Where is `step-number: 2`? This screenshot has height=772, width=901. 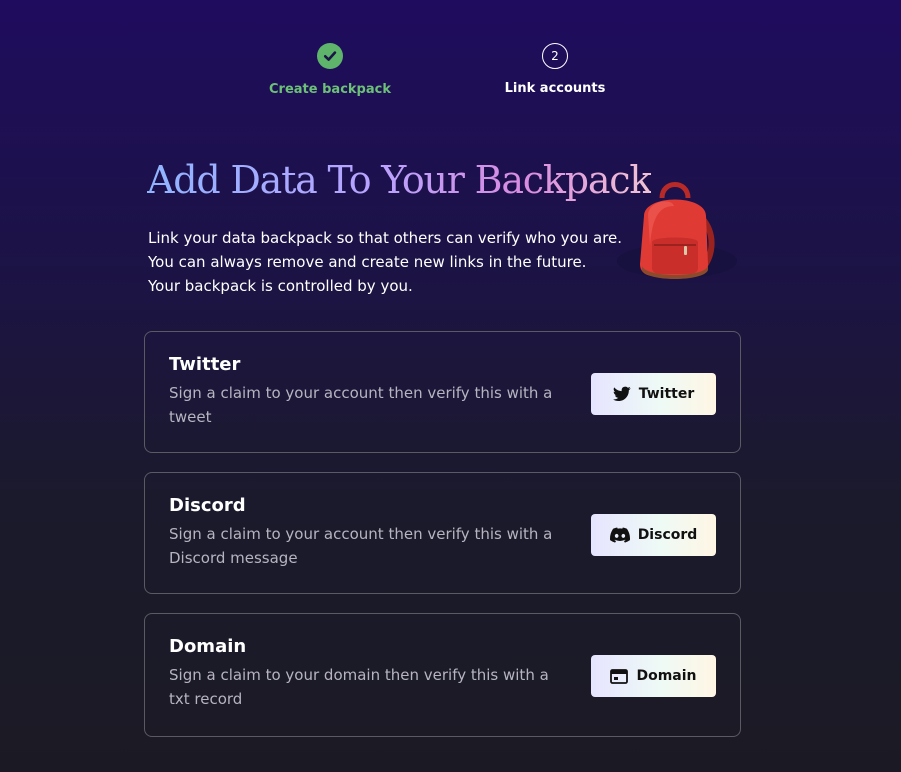 step-number: 2 is located at coordinates (555, 56).